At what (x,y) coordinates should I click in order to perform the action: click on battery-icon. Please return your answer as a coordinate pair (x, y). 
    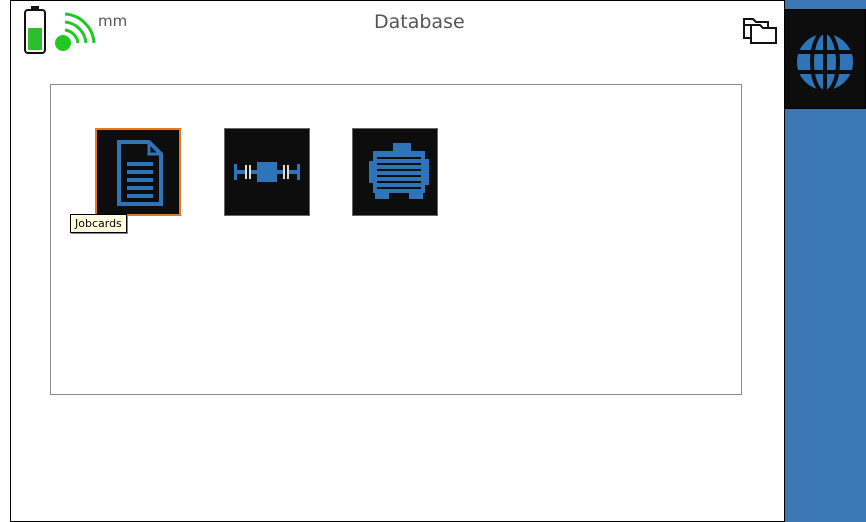
    Looking at the image, I should click on (35, 32).